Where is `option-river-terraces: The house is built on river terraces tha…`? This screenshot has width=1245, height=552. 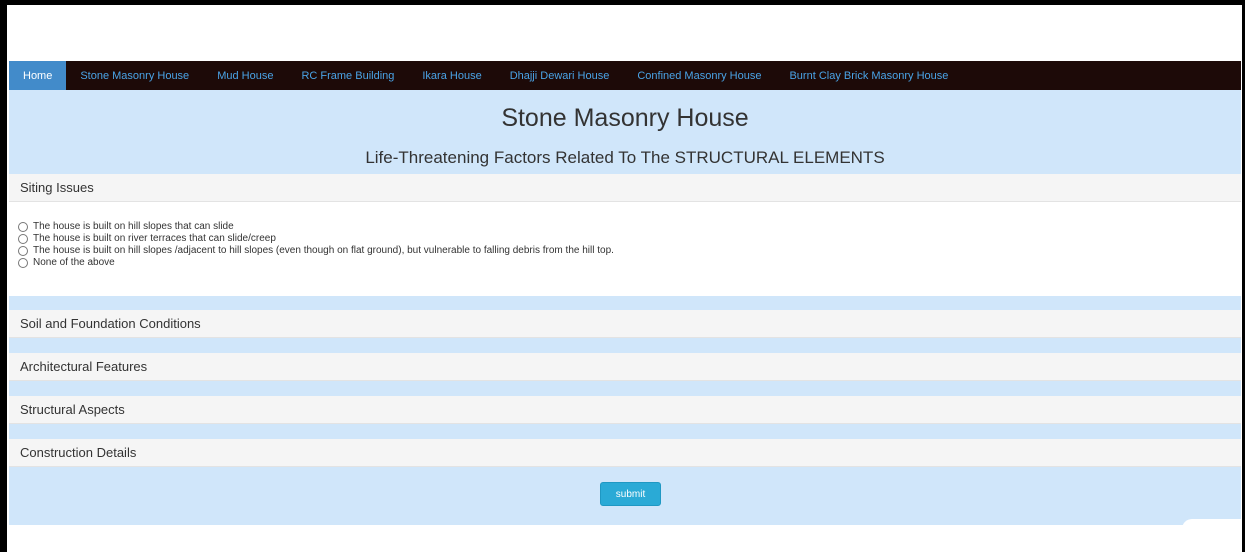
option-river-terraces: The house is built on river terraces tha… is located at coordinates (147, 238).